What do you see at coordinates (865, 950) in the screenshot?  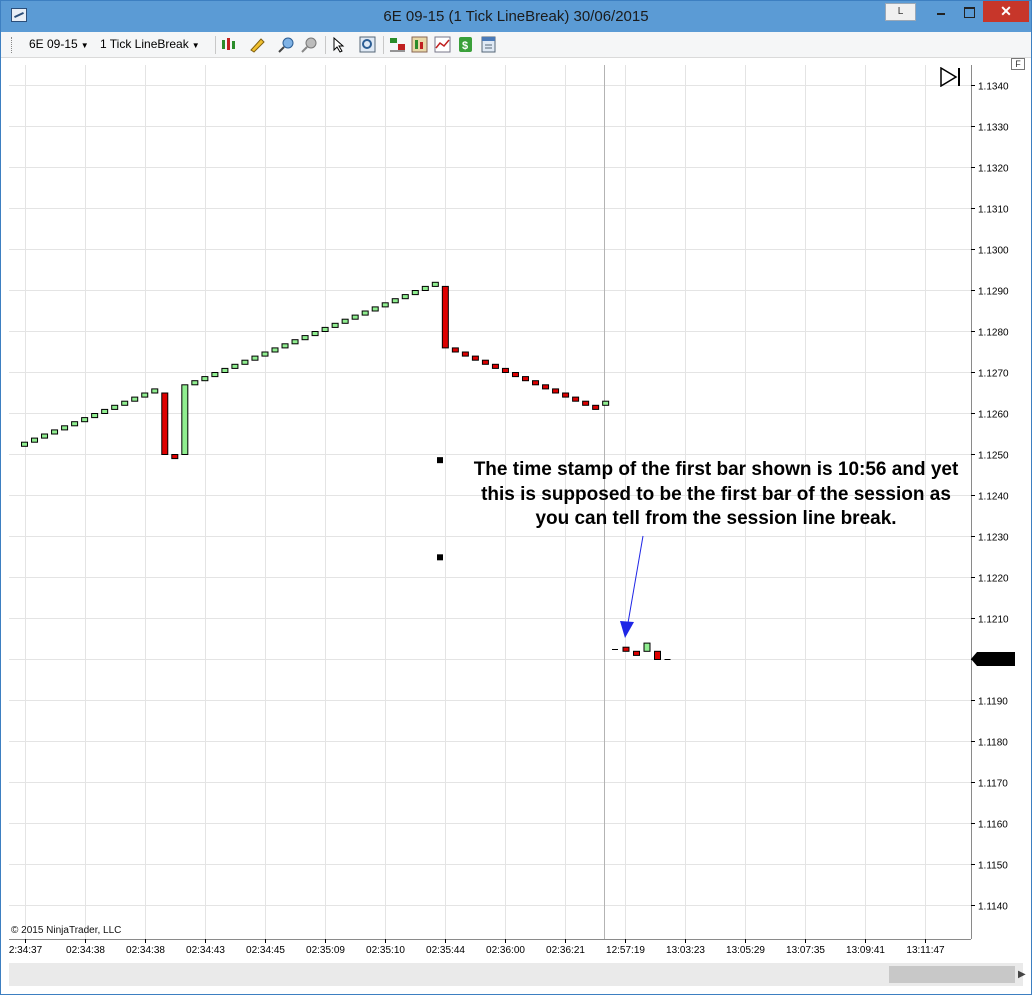 I see `time-tick-label: 13:09:41` at bounding box center [865, 950].